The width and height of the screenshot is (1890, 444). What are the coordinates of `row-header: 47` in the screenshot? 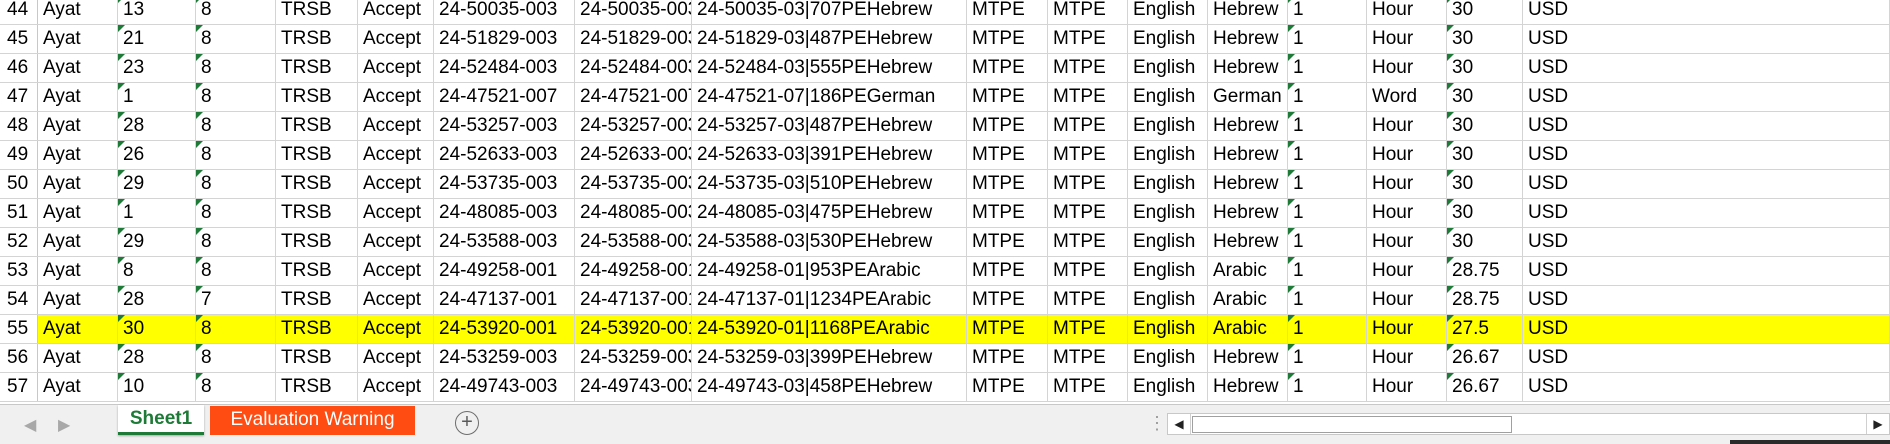 It's located at (19, 97).